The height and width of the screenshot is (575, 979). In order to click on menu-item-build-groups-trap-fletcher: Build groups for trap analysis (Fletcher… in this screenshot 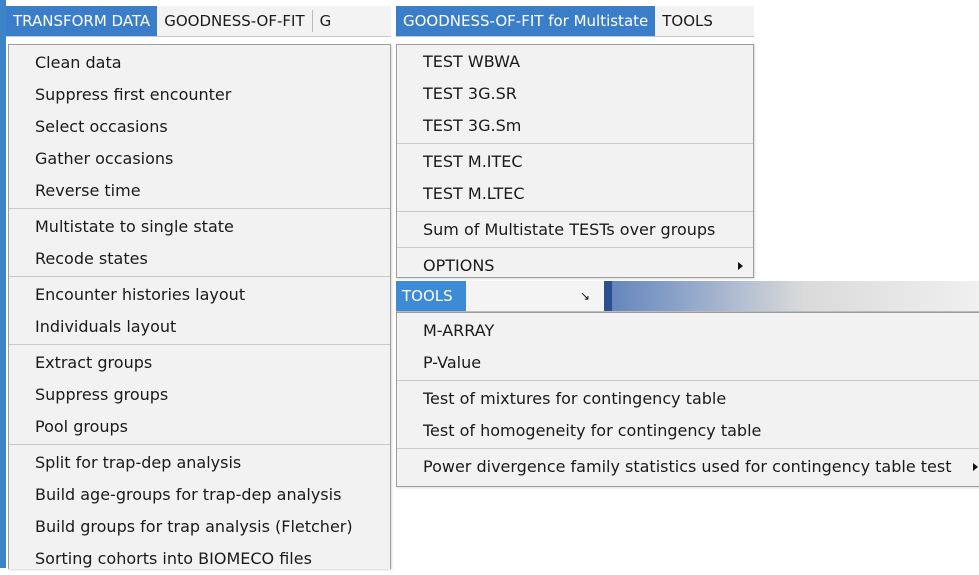, I will do `click(199, 527)`.